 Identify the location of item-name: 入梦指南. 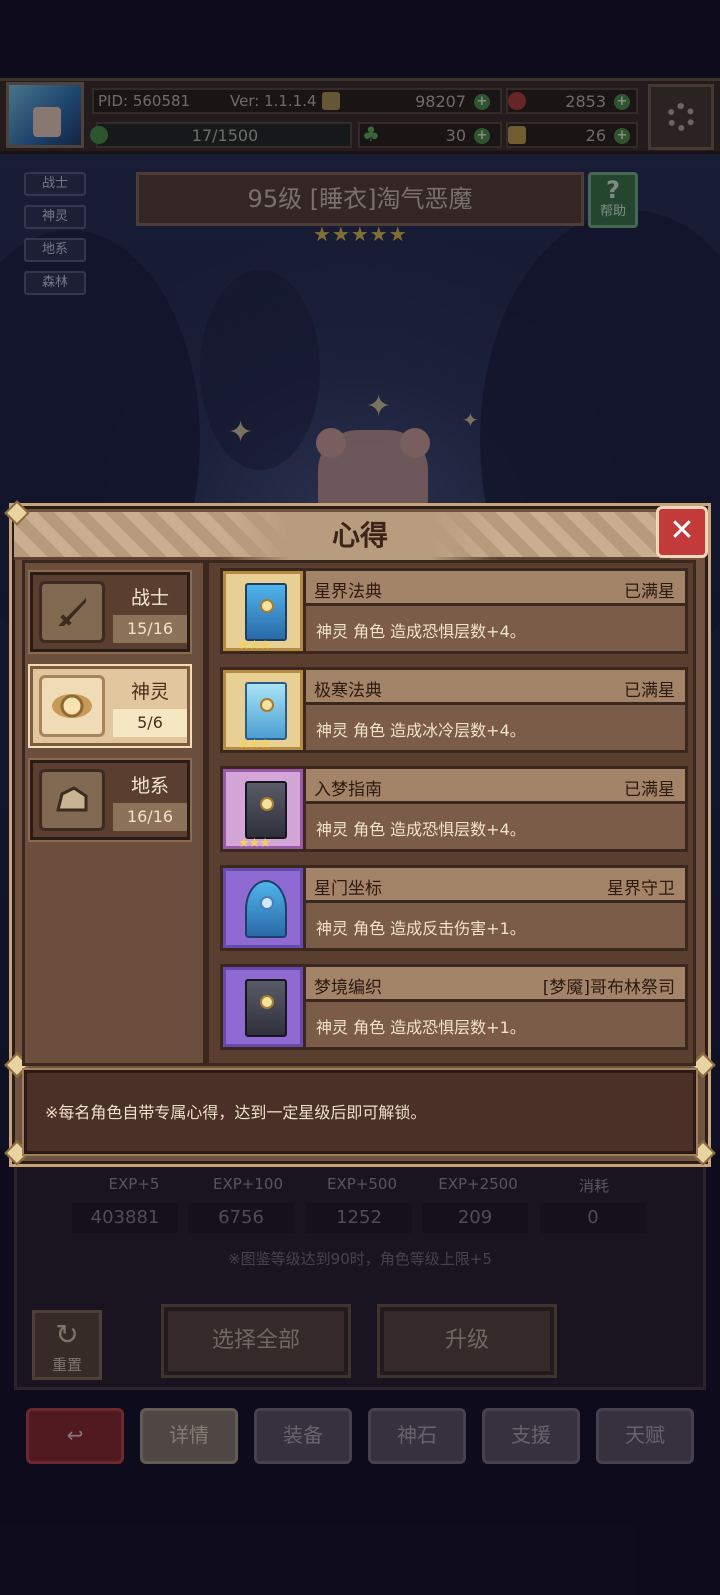
(348, 790).